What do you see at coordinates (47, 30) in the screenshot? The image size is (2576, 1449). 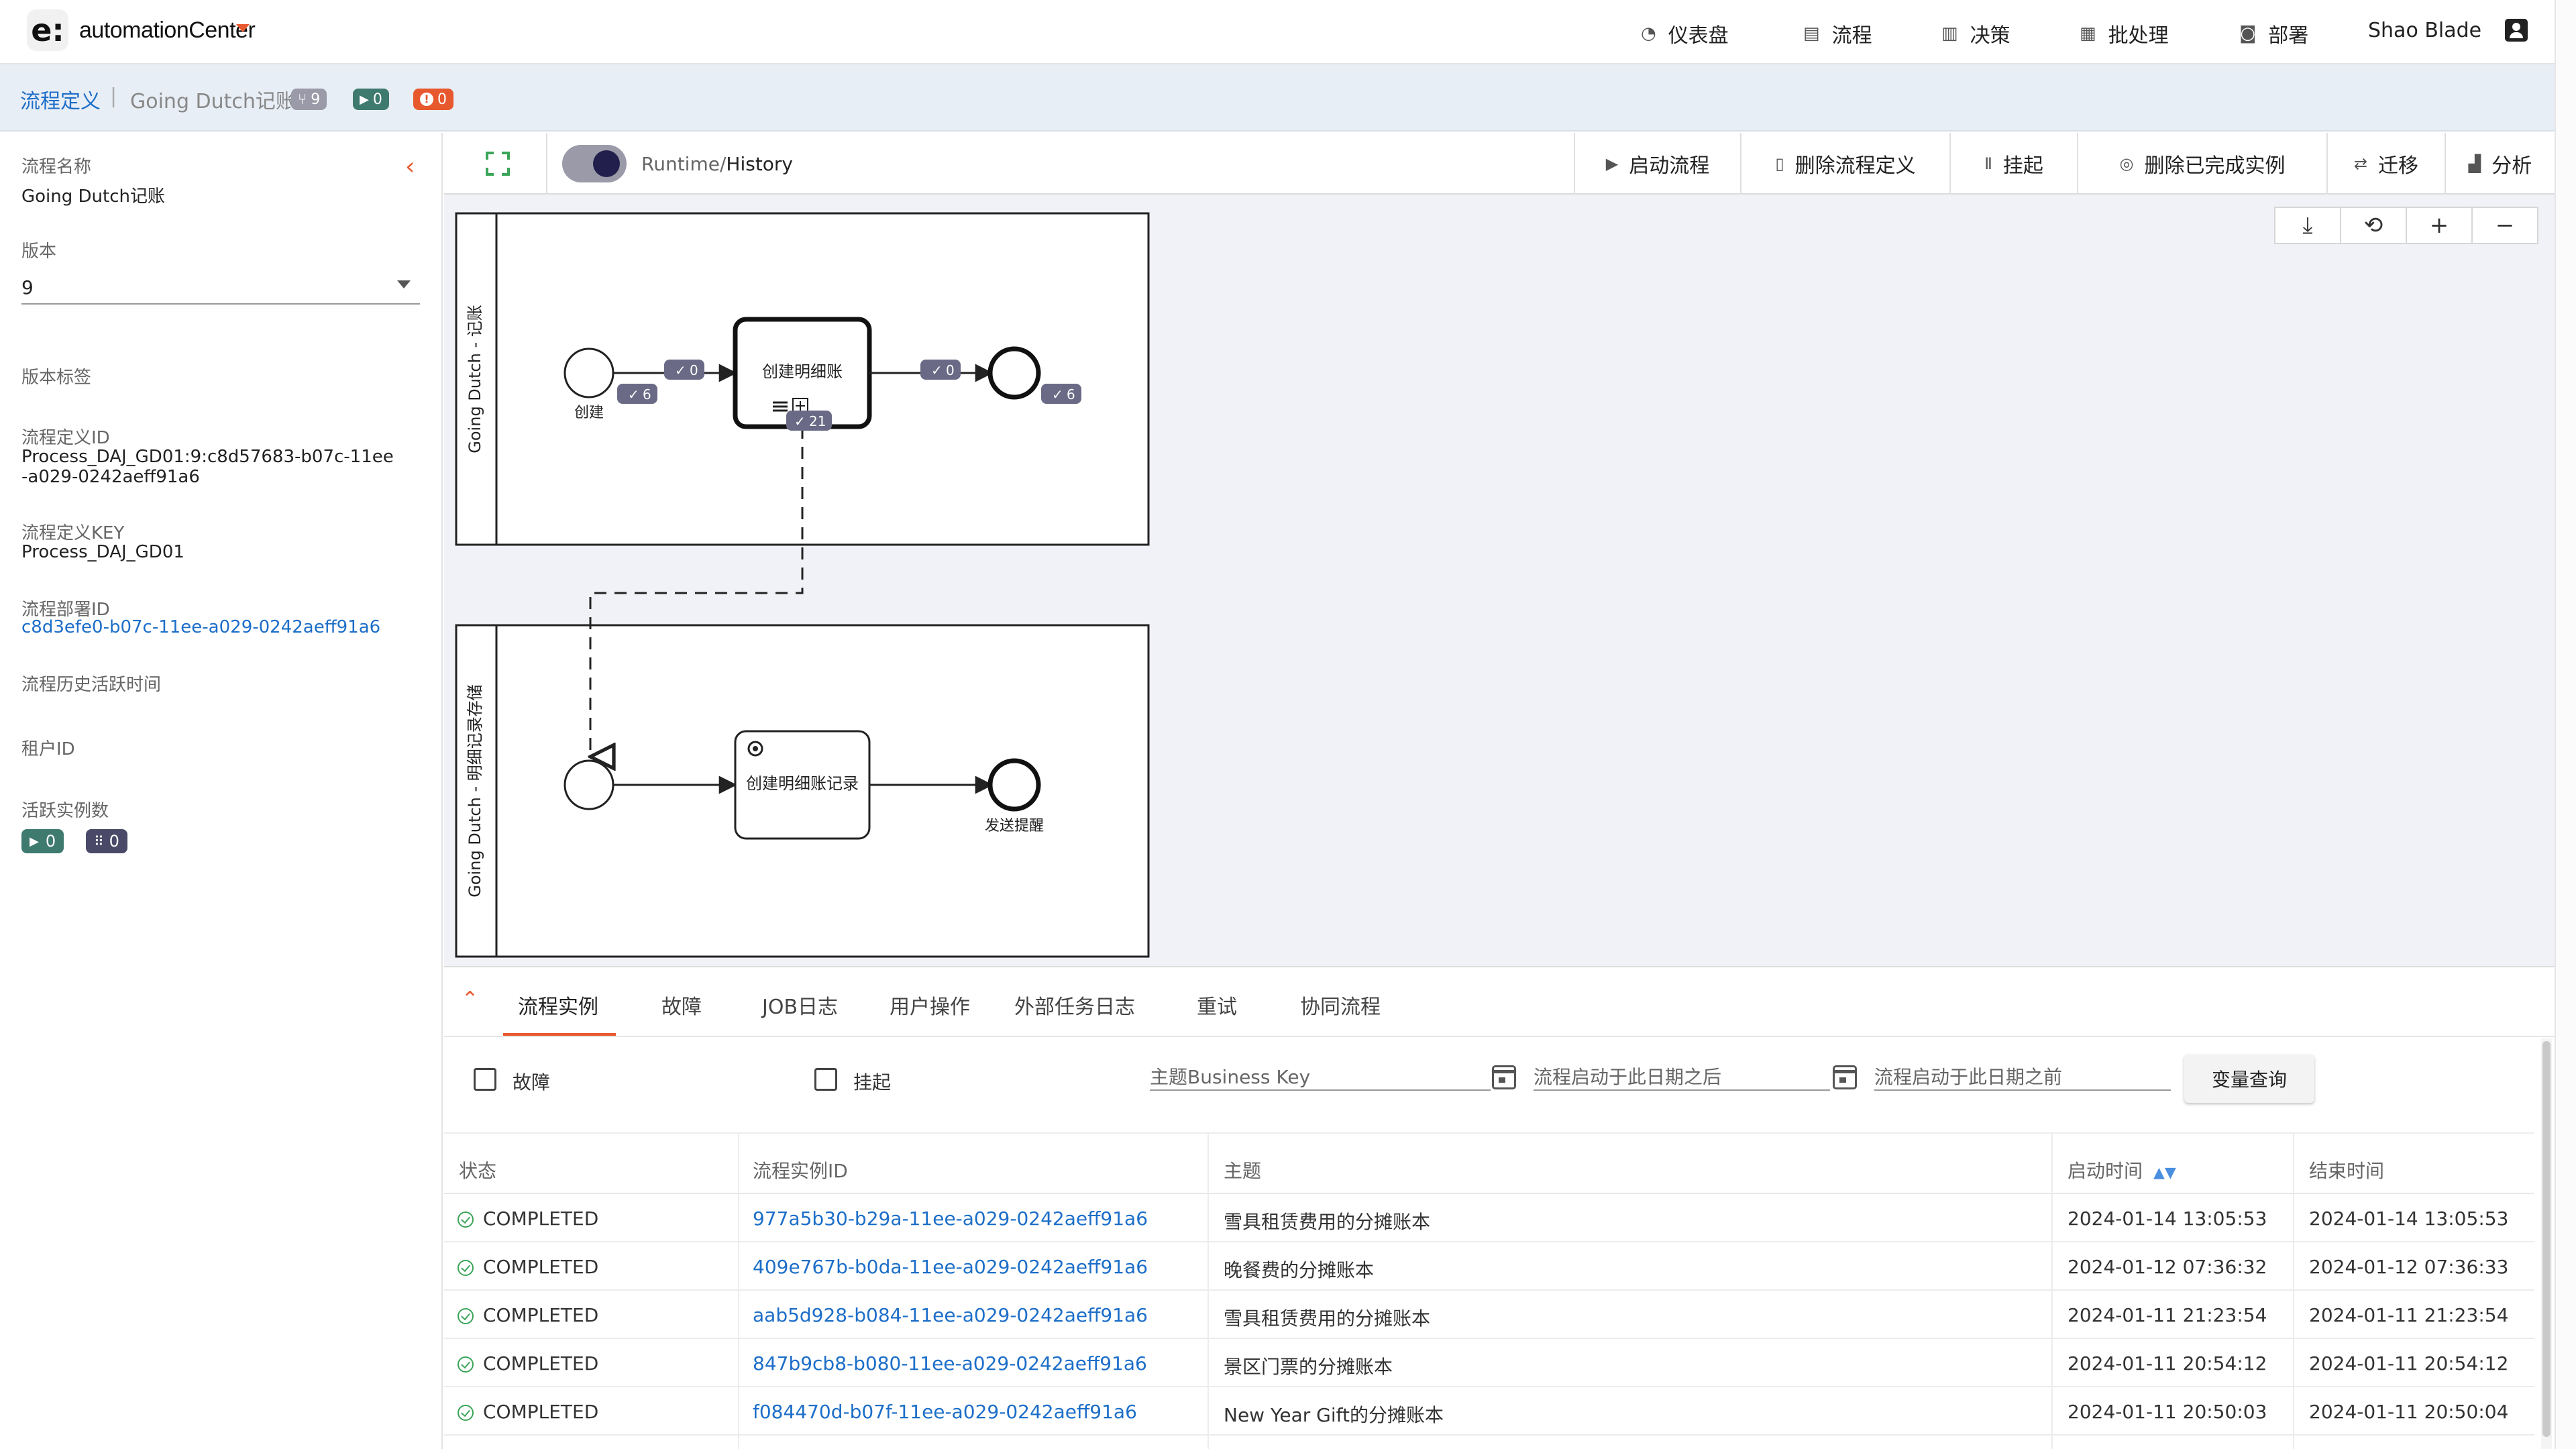 I see `app-logo: e:` at bounding box center [47, 30].